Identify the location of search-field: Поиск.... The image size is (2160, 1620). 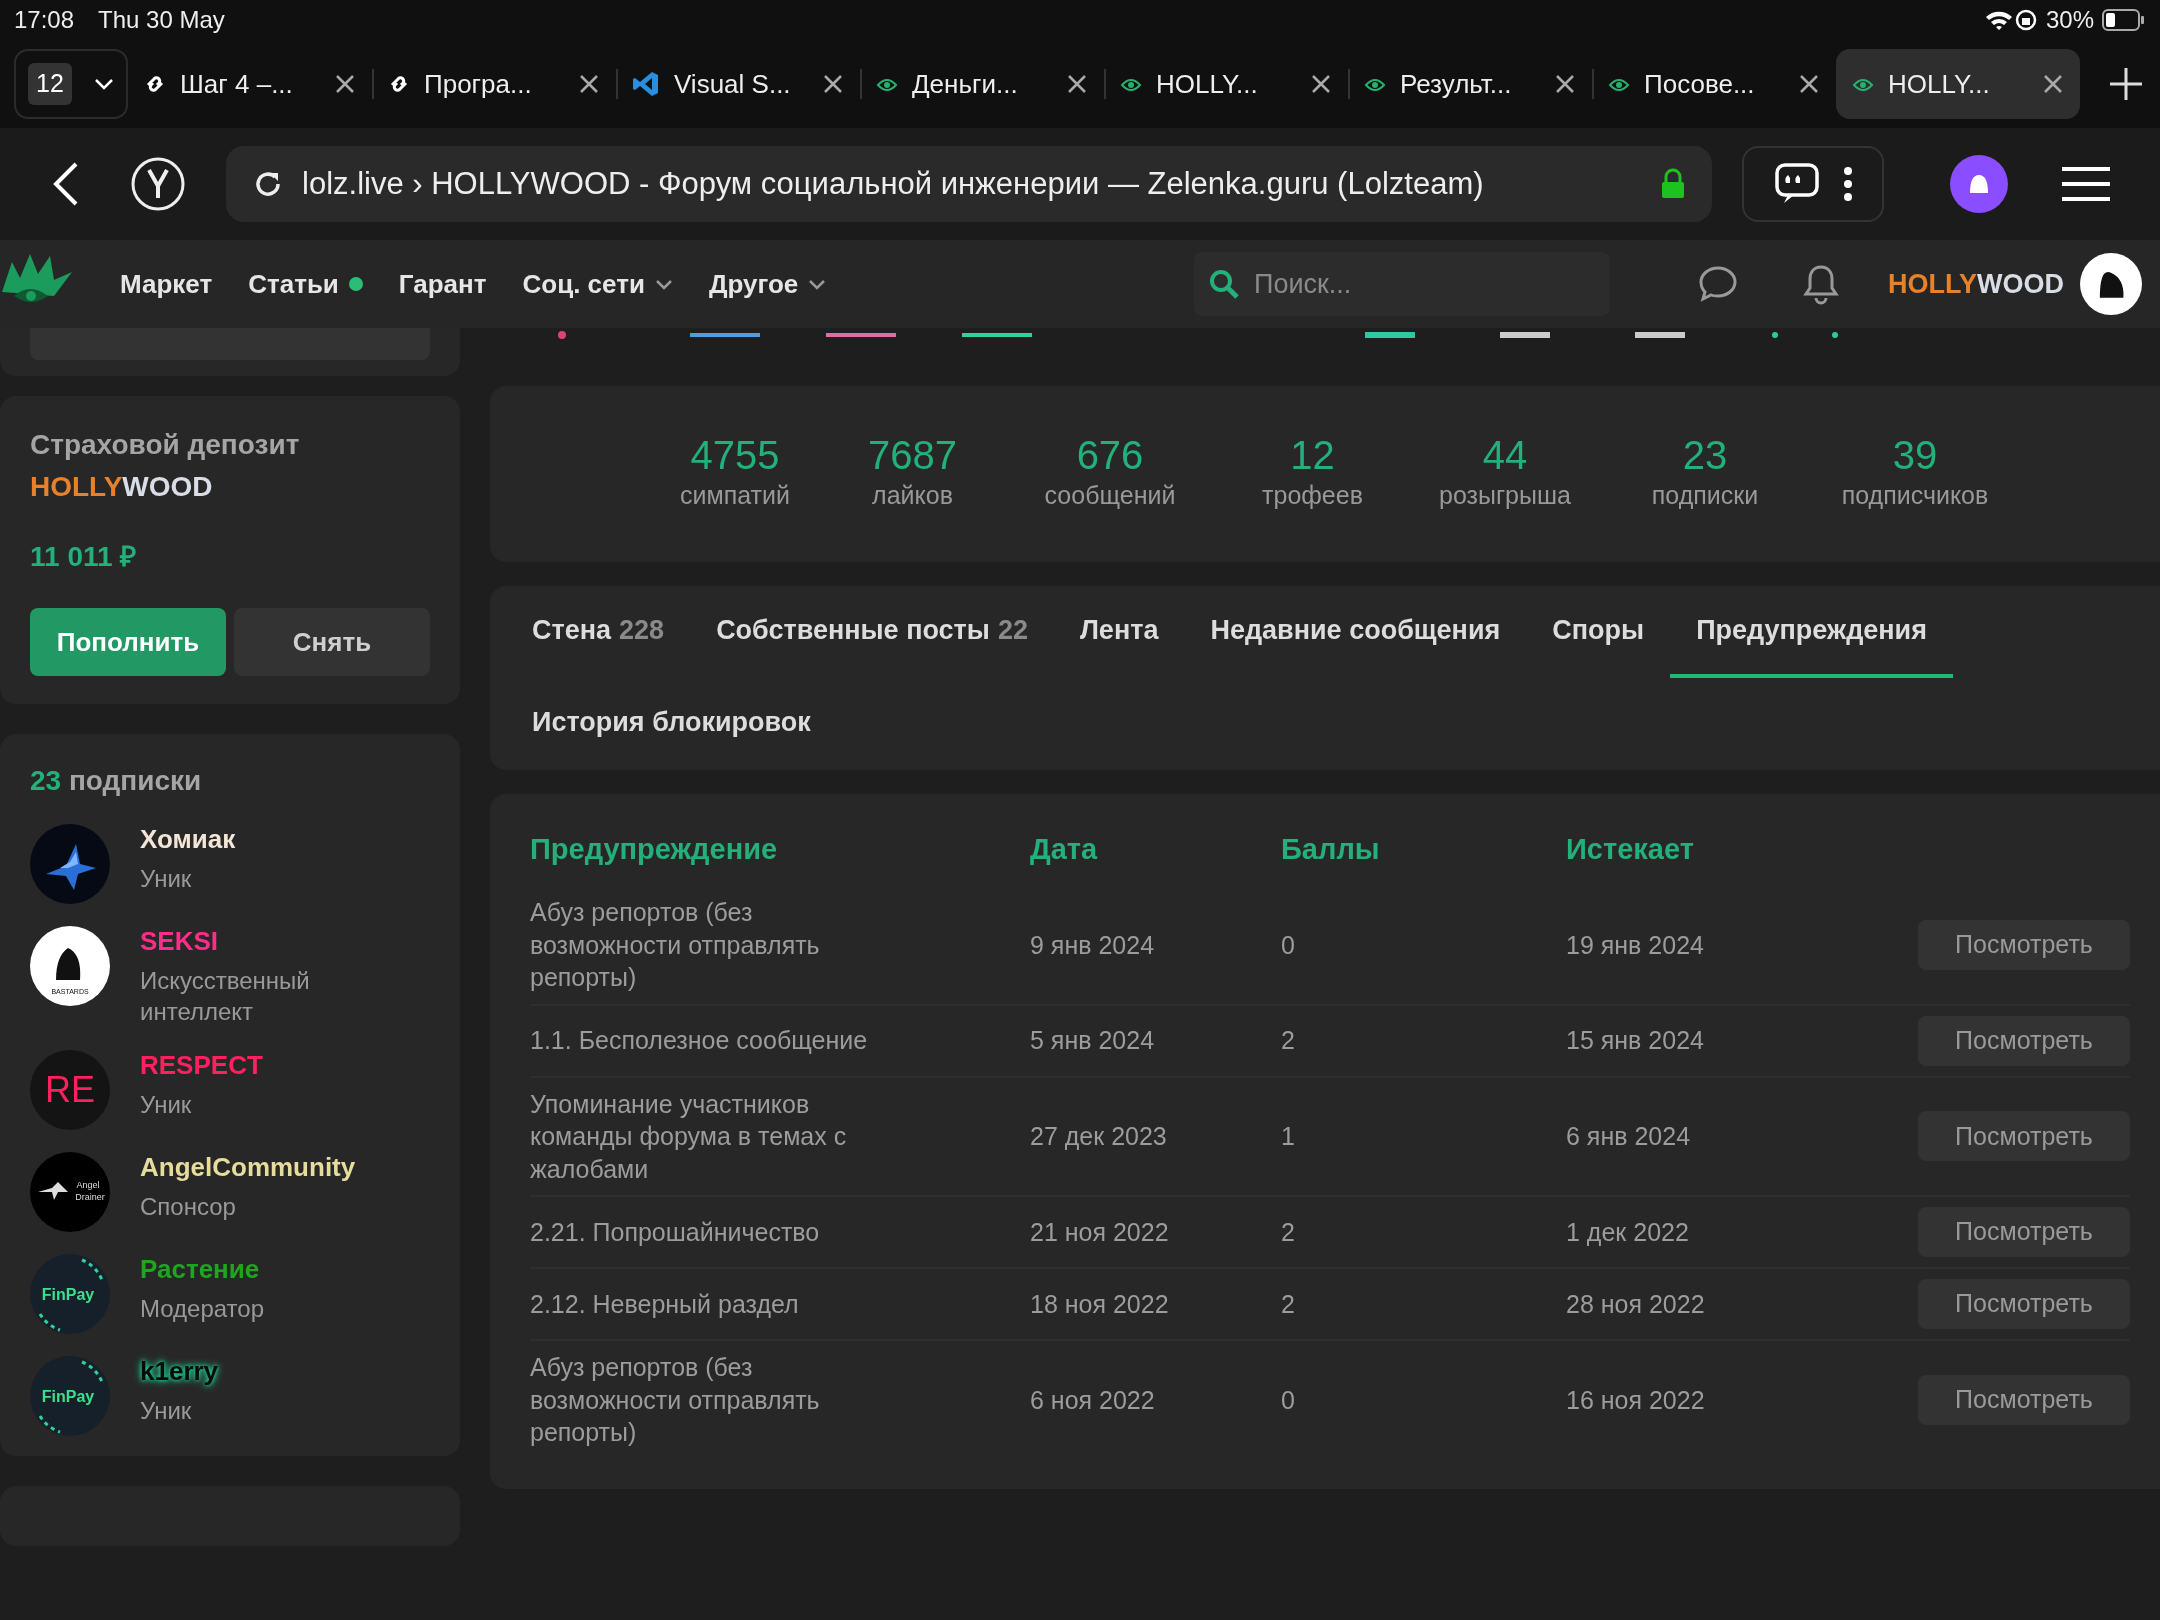
(1402, 284).